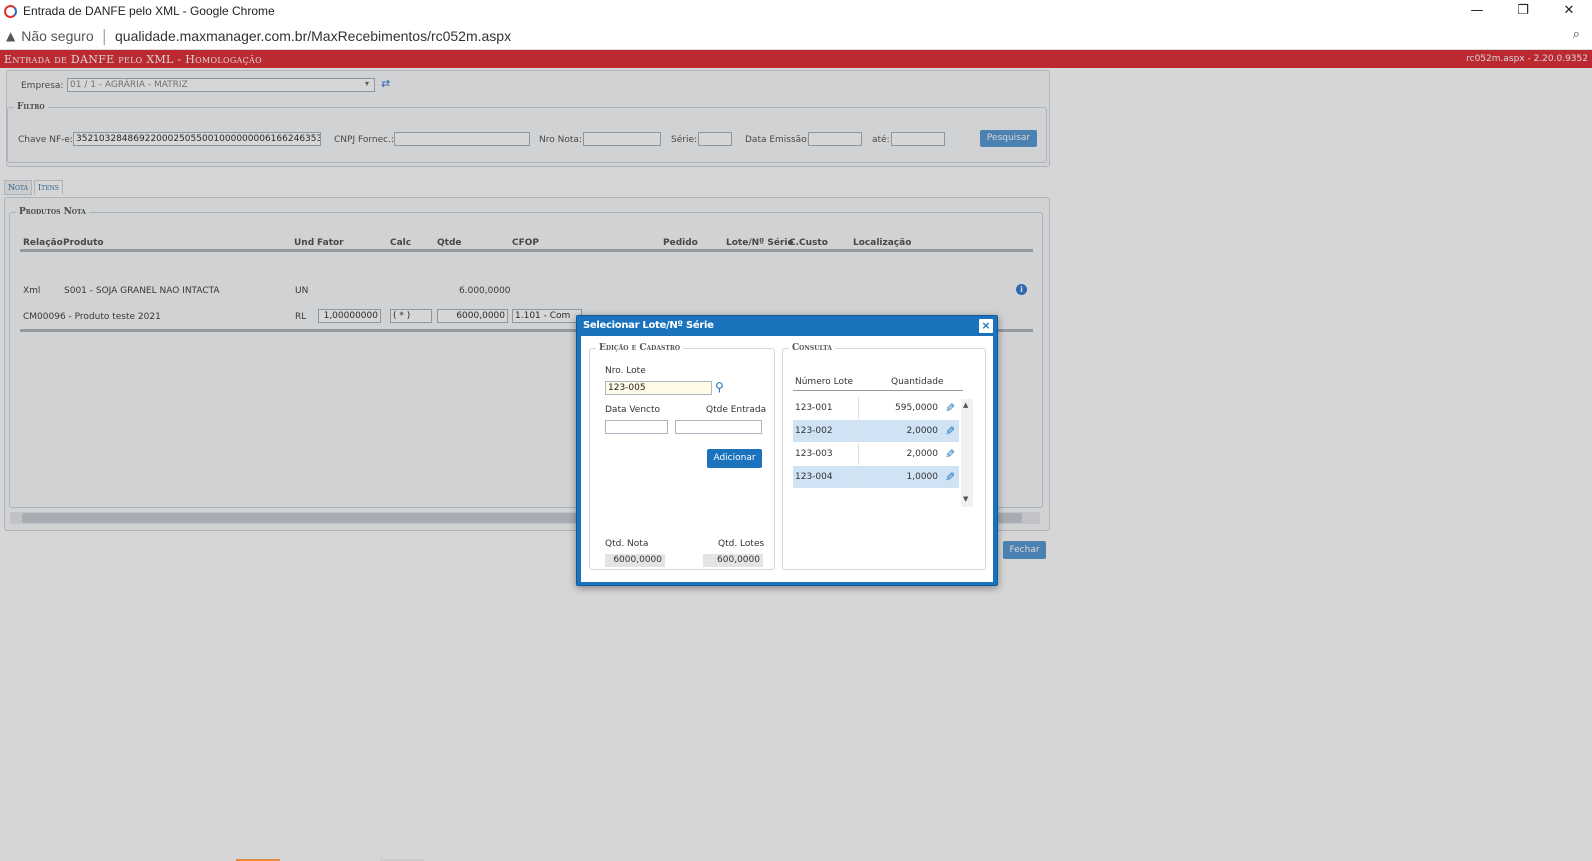 This screenshot has width=1592, height=861. What do you see at coordinates (1576, 34) in the screenshot?
I see `zoom-icon: ⌕` at bounding box center [1576, 34].